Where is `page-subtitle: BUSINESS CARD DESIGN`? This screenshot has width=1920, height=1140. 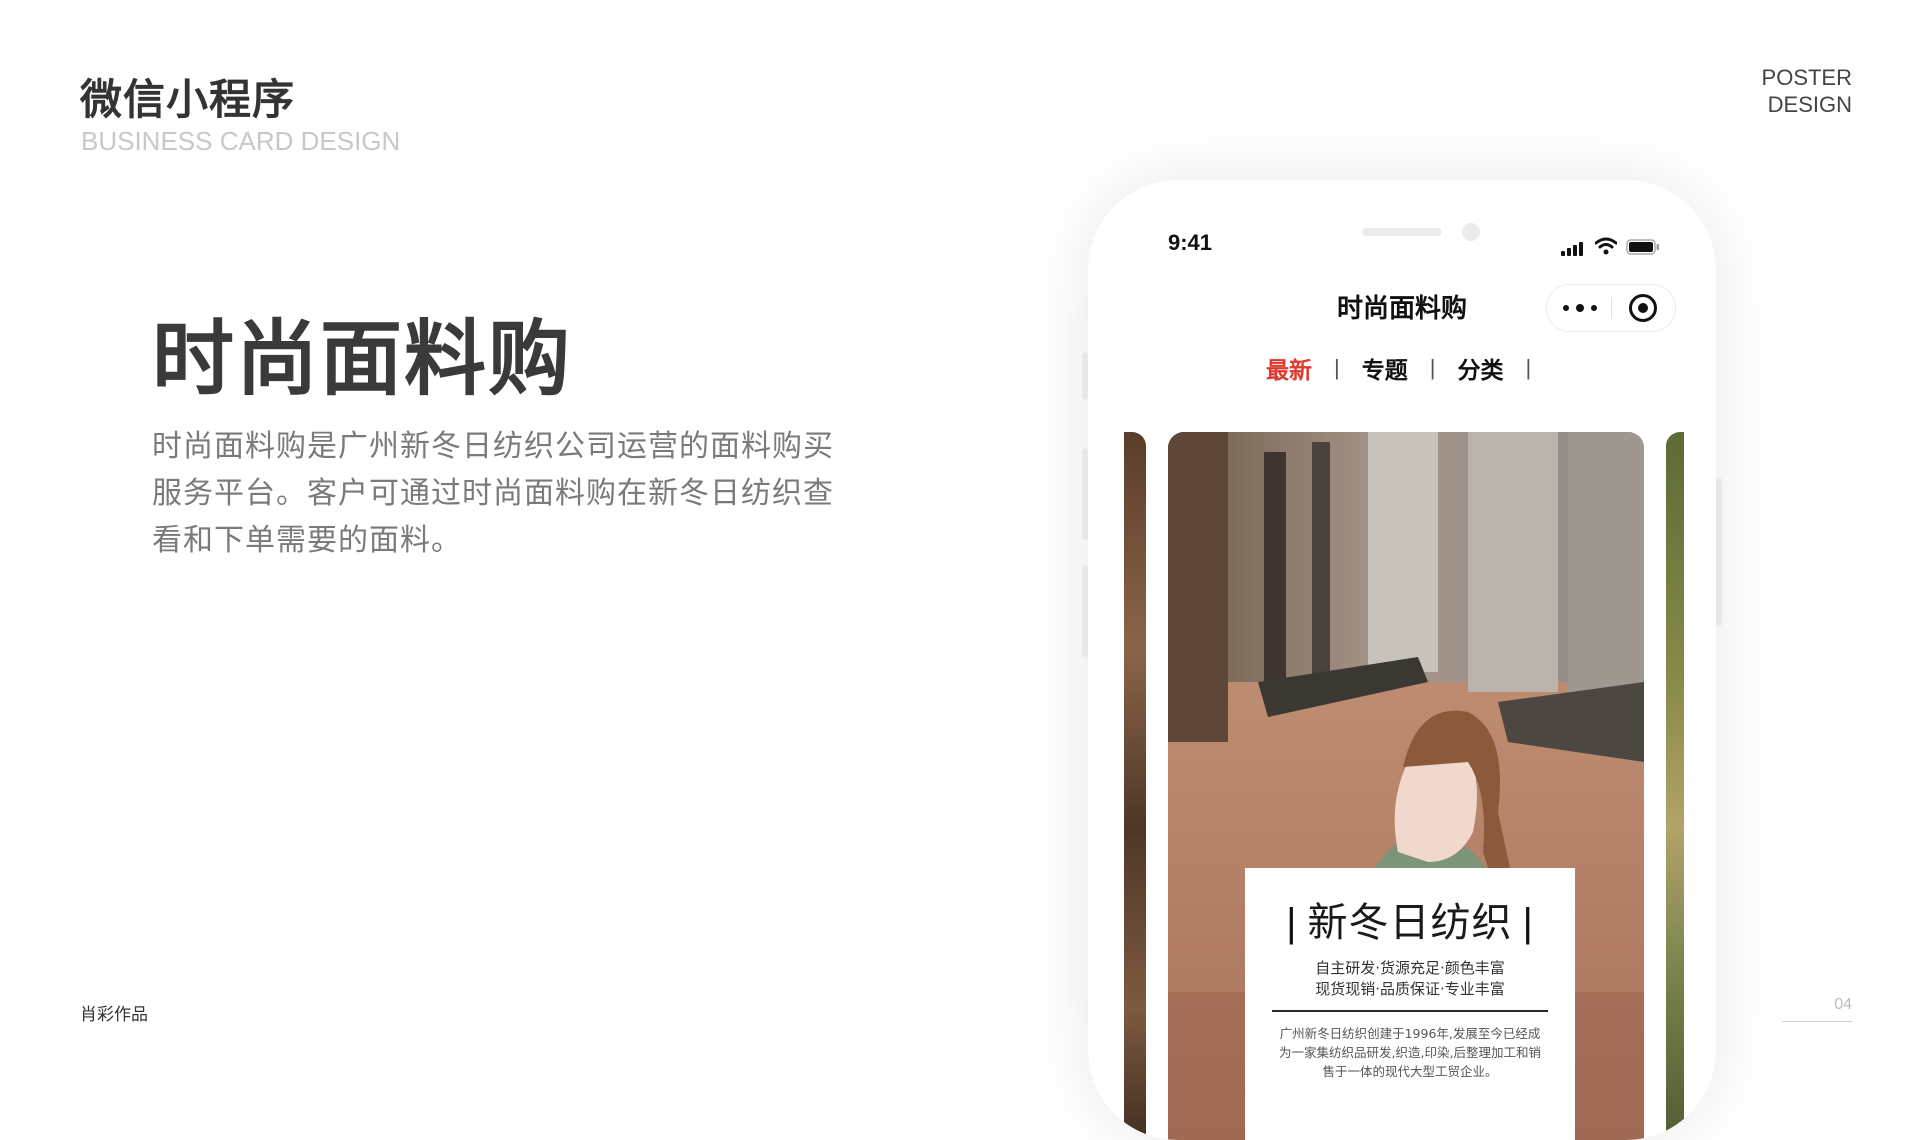 page-subtitle: BUSINESS CARD DESIGN is located at coordinates (241, 141).